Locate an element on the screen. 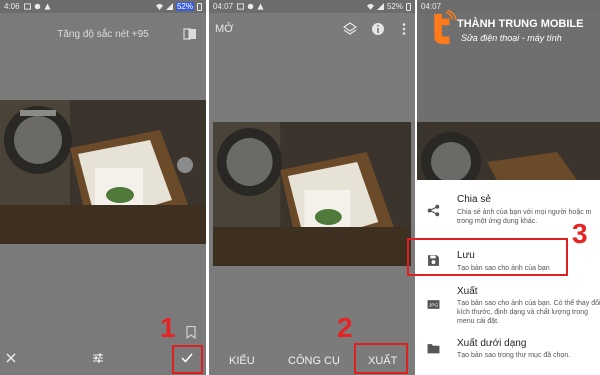  svg-text: JPG is located at coordinates (434, 306).